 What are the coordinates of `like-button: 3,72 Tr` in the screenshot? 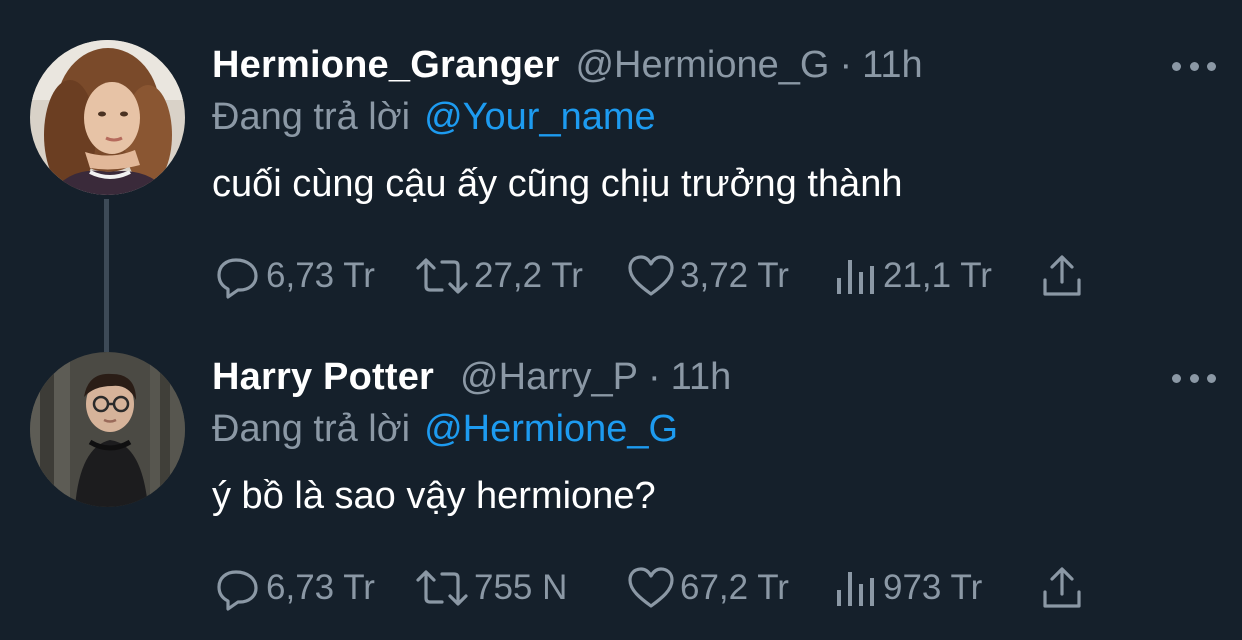 It's located at (707, 276).